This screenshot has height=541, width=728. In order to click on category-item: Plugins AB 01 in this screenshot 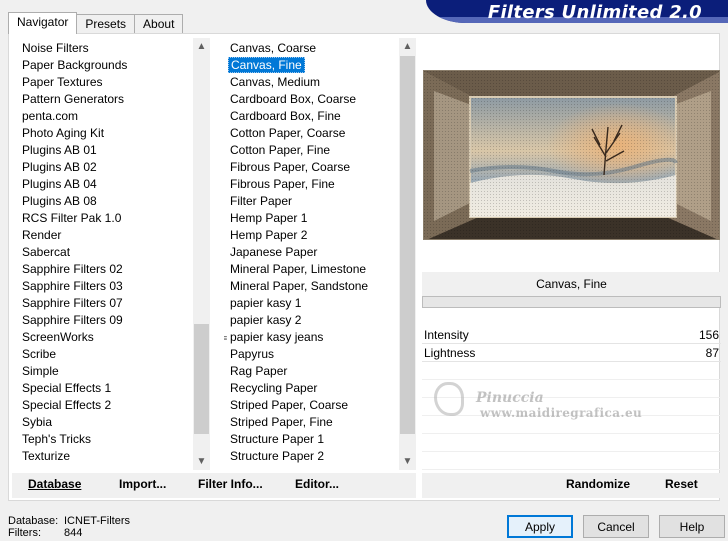, I will do `click(113, 150)`.